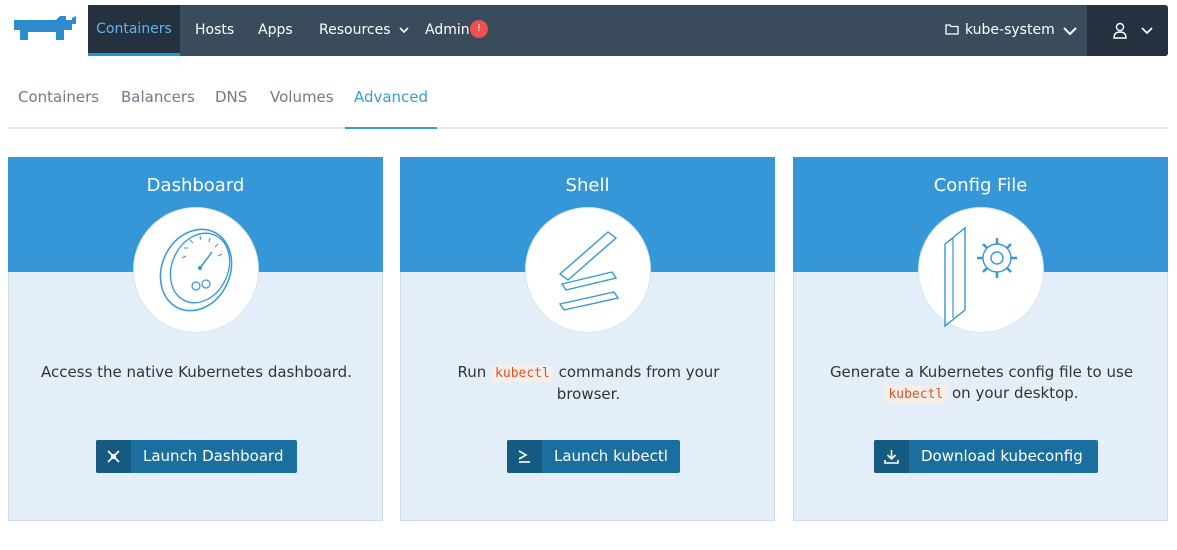 This screenshot has height=550, width=1177. I want to click on admin-alert-badge: !, so click(479, 29).